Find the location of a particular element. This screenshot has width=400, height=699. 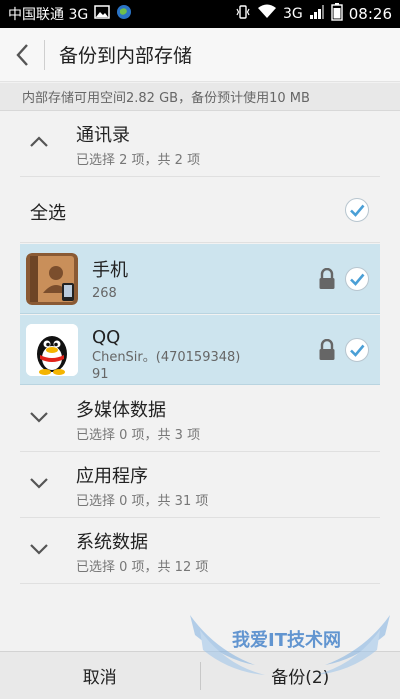

group-subtitle: 已选择 2 项，共 2 项 is located at coordinates (138, 160).